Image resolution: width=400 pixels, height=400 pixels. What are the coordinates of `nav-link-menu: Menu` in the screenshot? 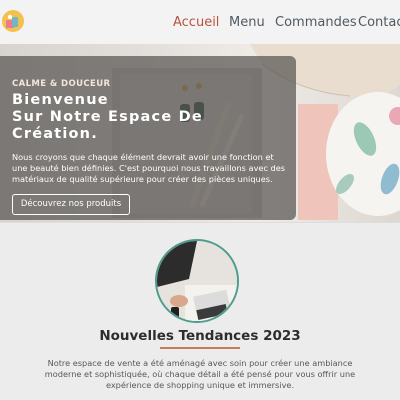 It's located at (247, 22).